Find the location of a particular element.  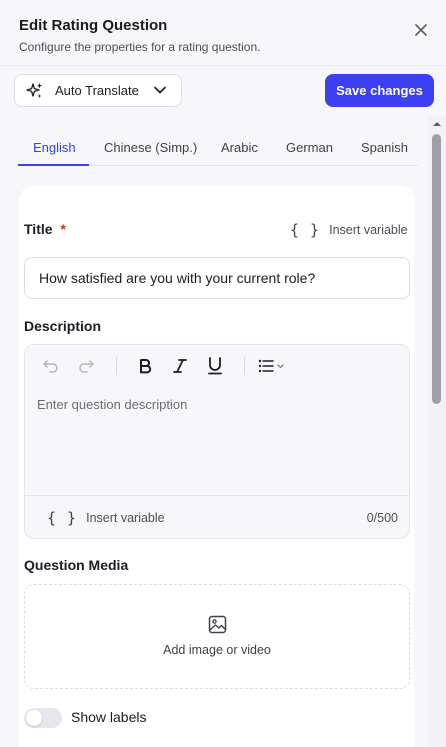

close-icon is located at coordinates (421, 30).